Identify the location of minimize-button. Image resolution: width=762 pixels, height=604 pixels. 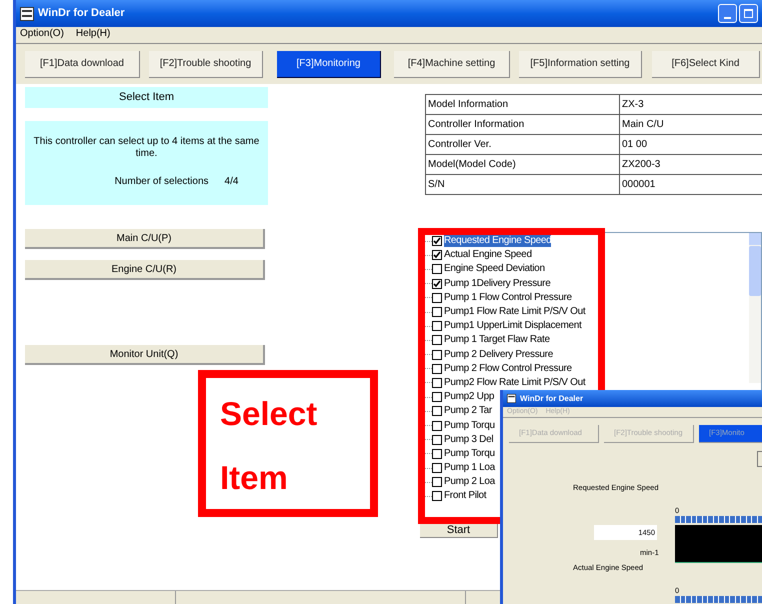
(727, 13).